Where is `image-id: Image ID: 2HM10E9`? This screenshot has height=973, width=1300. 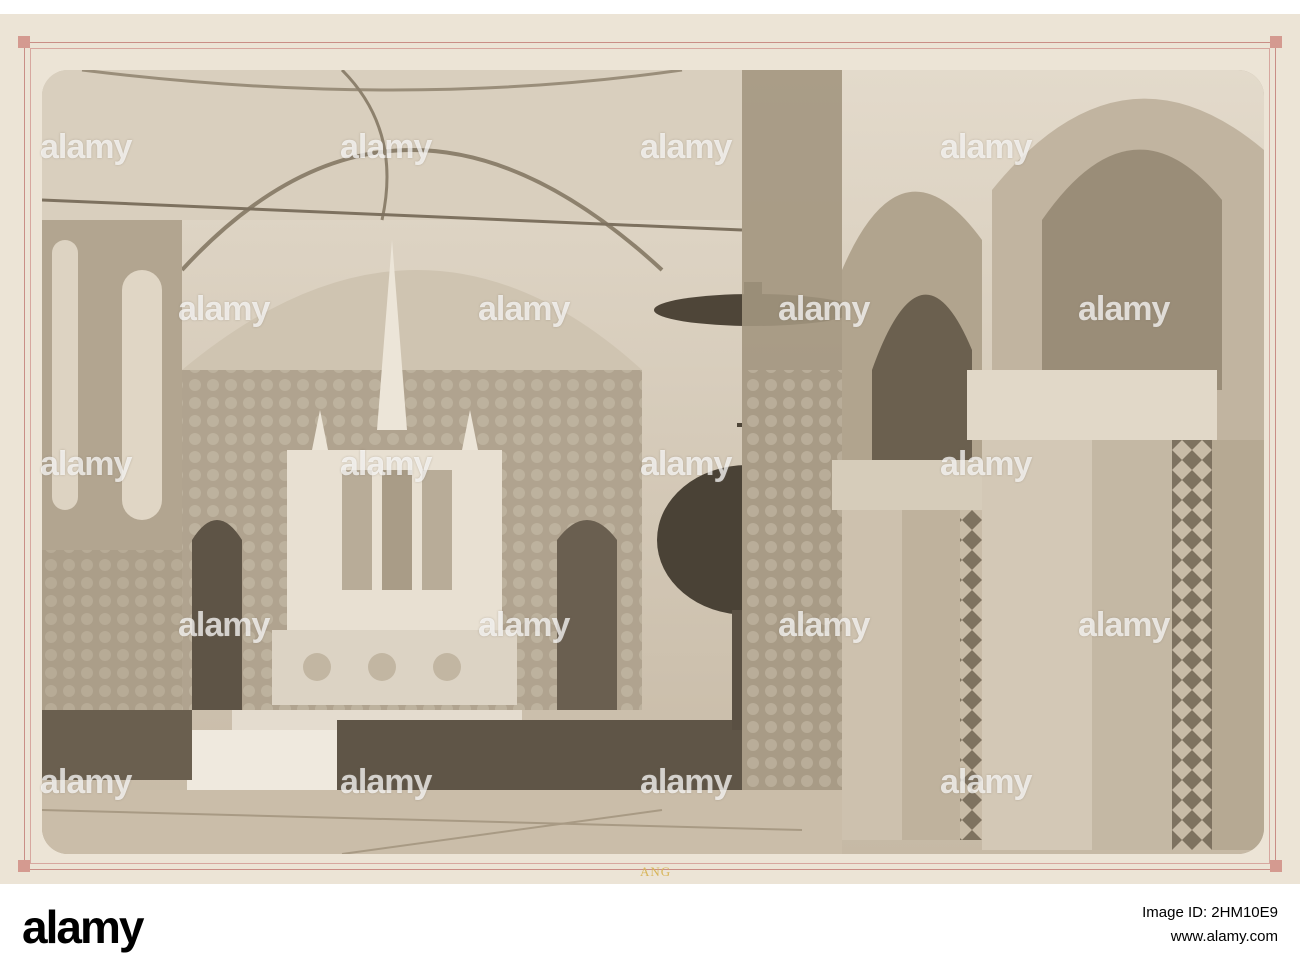
image-id: Image ID: 2HM10E9 is located at coordinates (1210, 912).